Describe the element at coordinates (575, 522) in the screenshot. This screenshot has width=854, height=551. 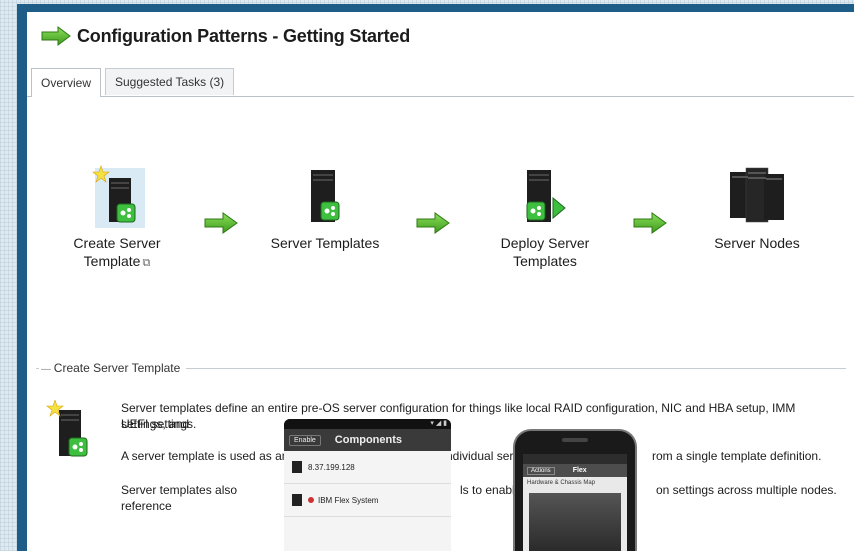
I see `chassis-image` at that location.